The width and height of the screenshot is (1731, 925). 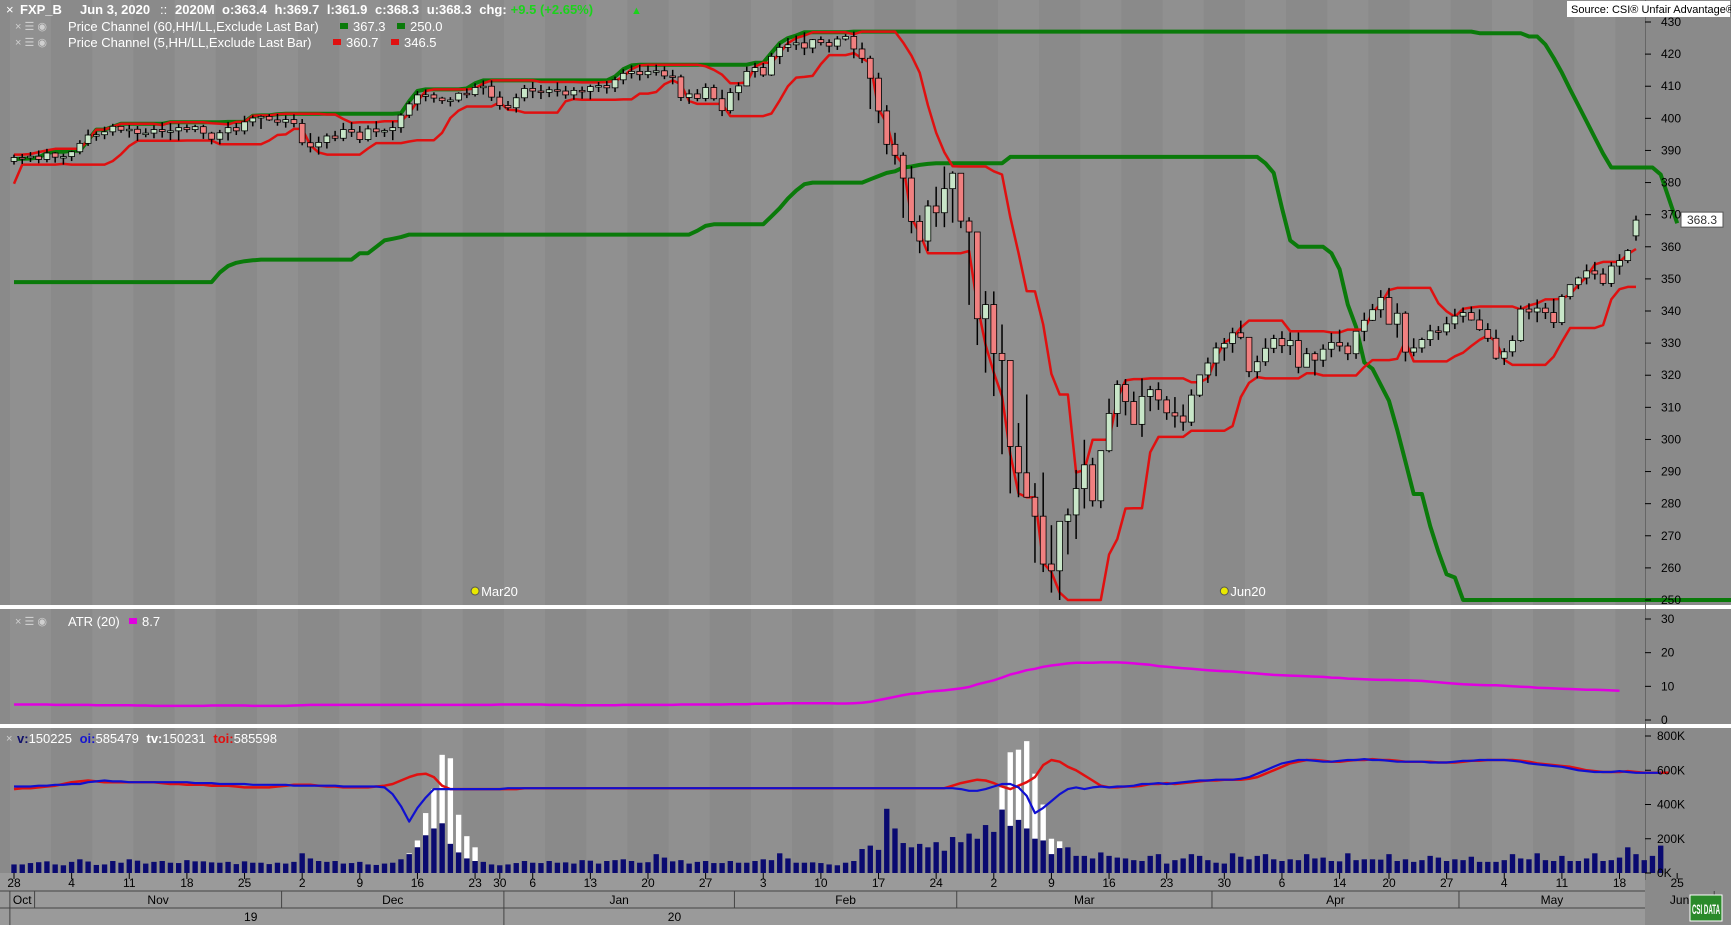 I want to click on price-axis-label: 260, so click(x=1671, y=568).